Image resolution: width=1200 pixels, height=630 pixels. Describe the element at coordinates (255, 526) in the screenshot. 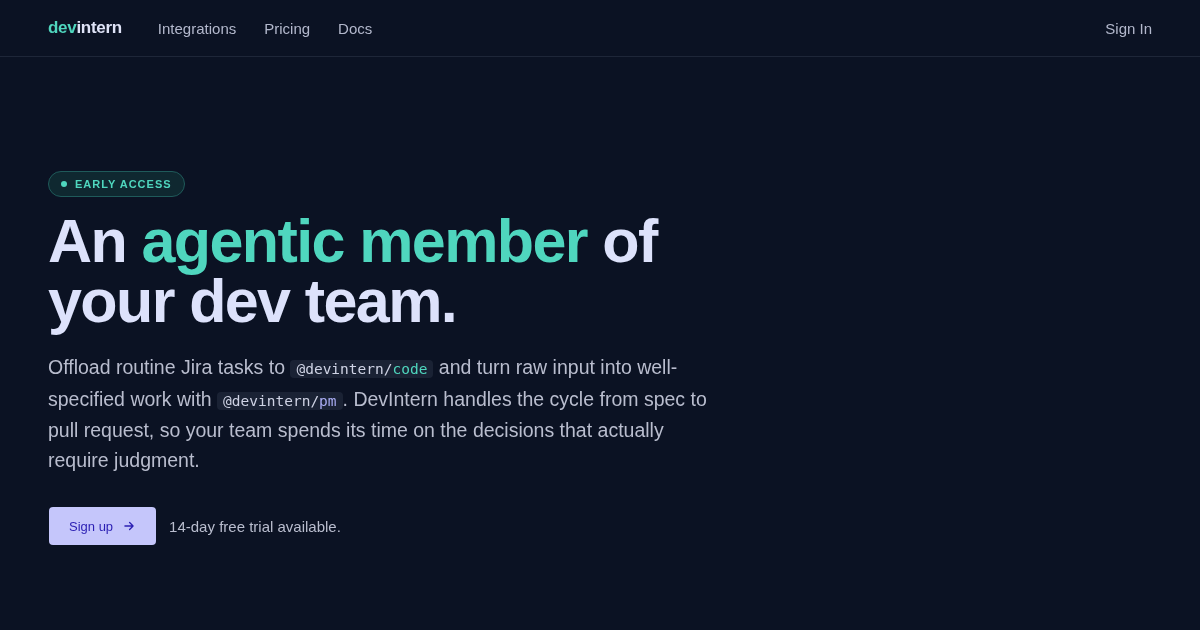

I see `trial-note: 14-day free trial available.` at that location.